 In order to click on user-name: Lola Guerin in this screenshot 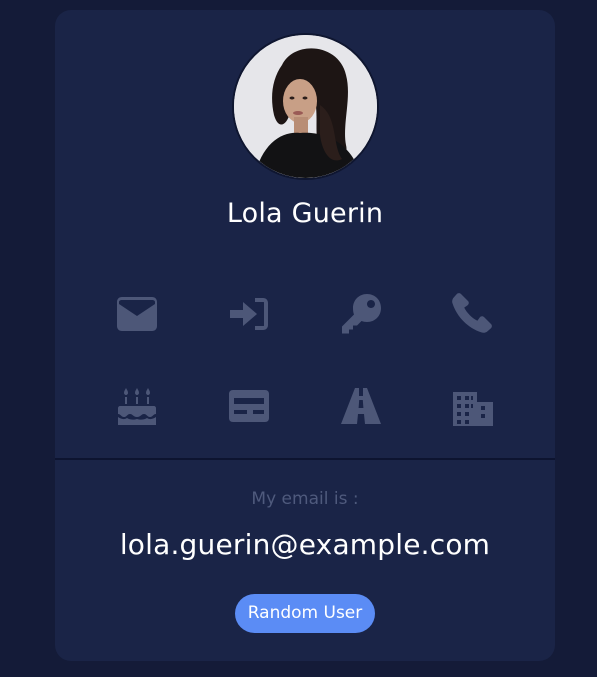, I will do `click(305, 213)`.